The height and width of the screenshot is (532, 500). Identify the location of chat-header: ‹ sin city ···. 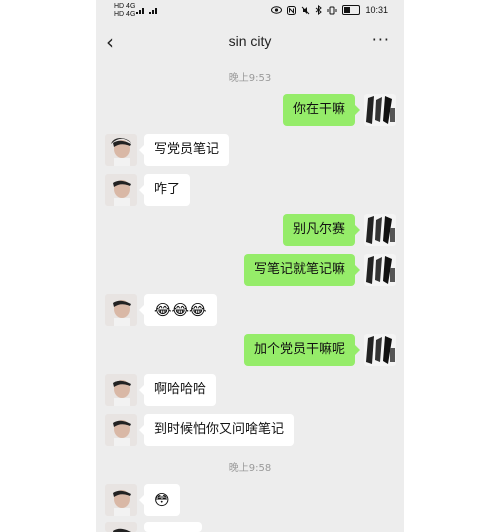
(250, 41).